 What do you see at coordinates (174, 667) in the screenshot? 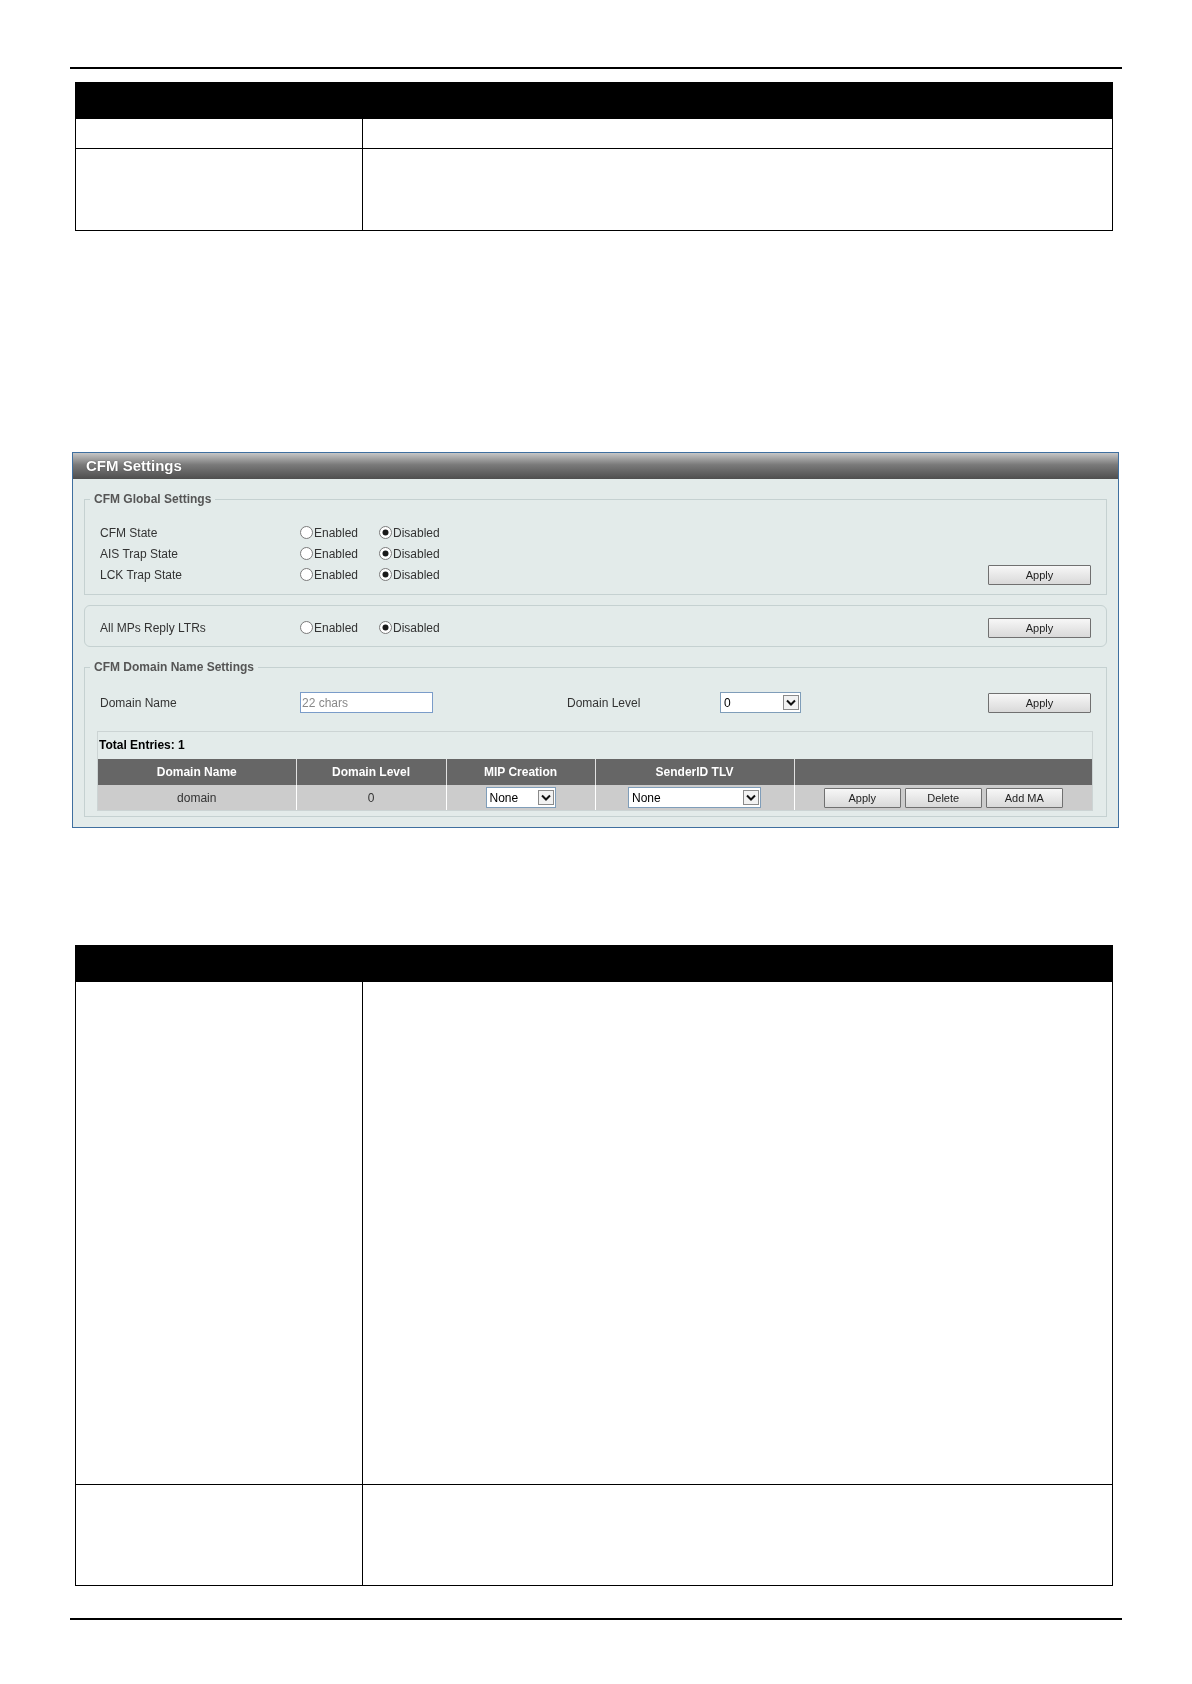
I see `group-legend: CFM Domain Name Settings` at bounding box center [174, 667].